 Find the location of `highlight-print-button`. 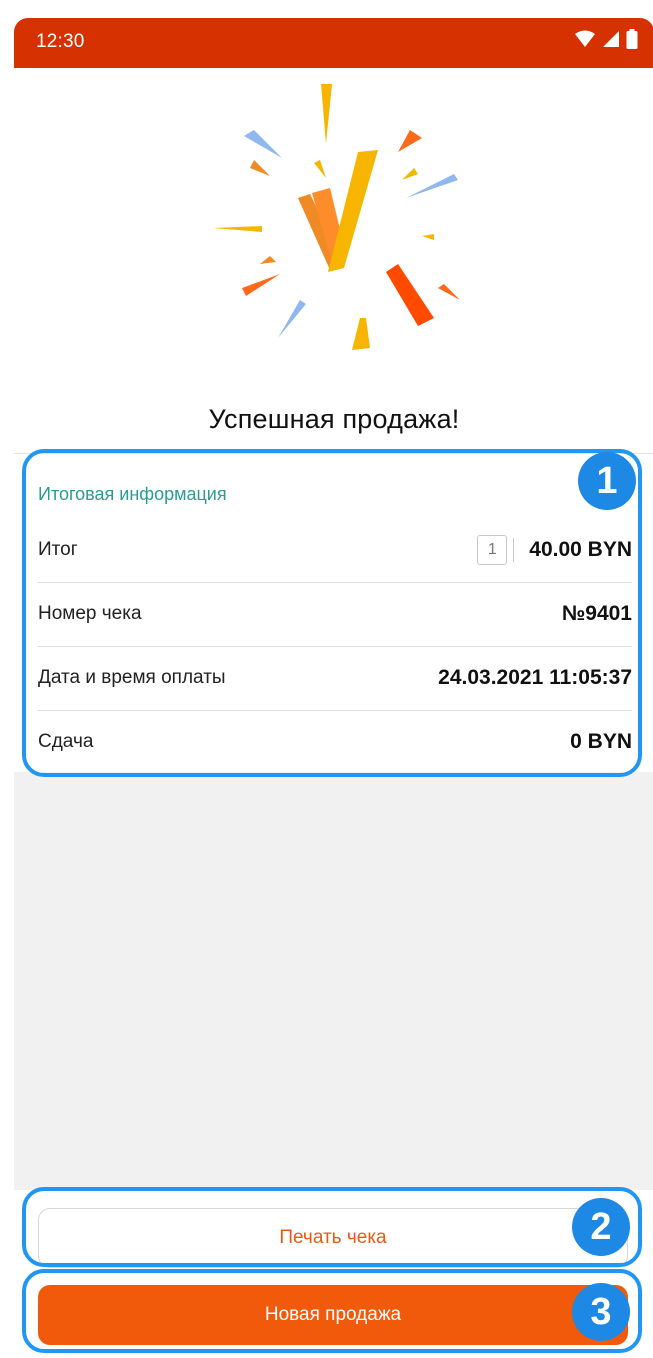

highlight-print-button is located at coordinates (332, 1227).